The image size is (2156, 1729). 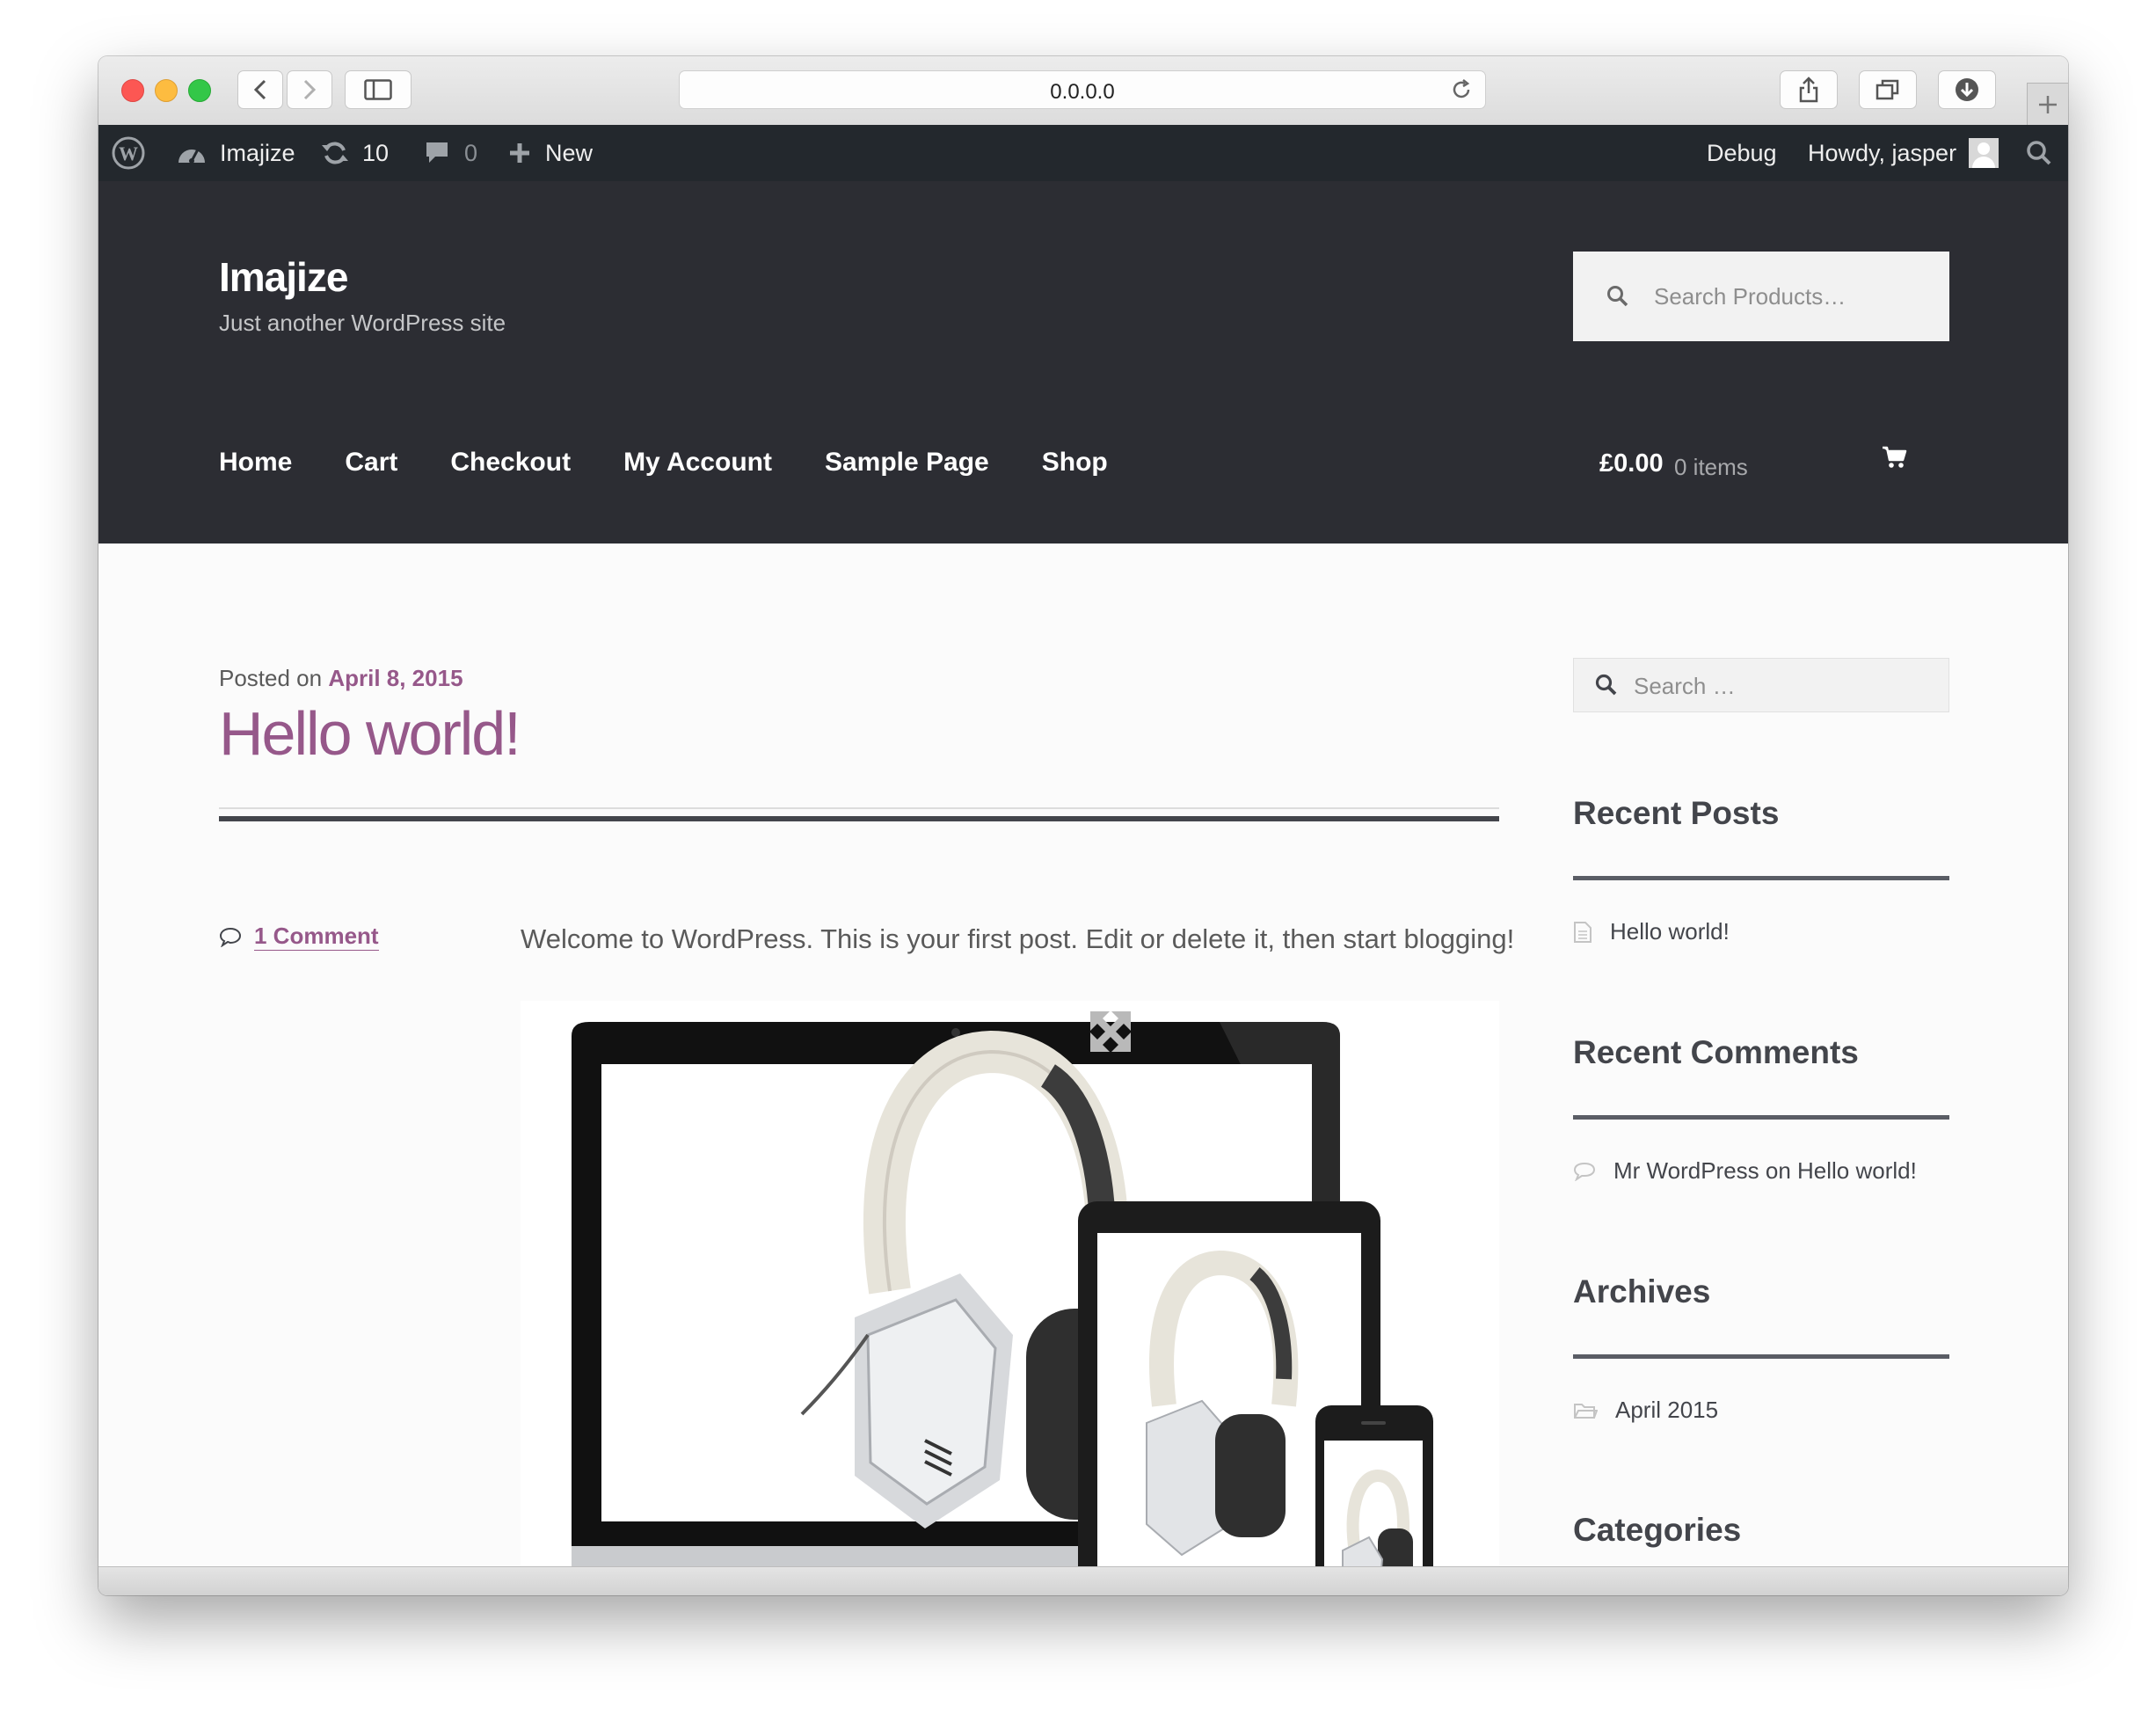 What do you see at coordinates (1083, 1580) in the screenshot?
I see `window-bottom-edge` at bounding box center [1083, 1580].